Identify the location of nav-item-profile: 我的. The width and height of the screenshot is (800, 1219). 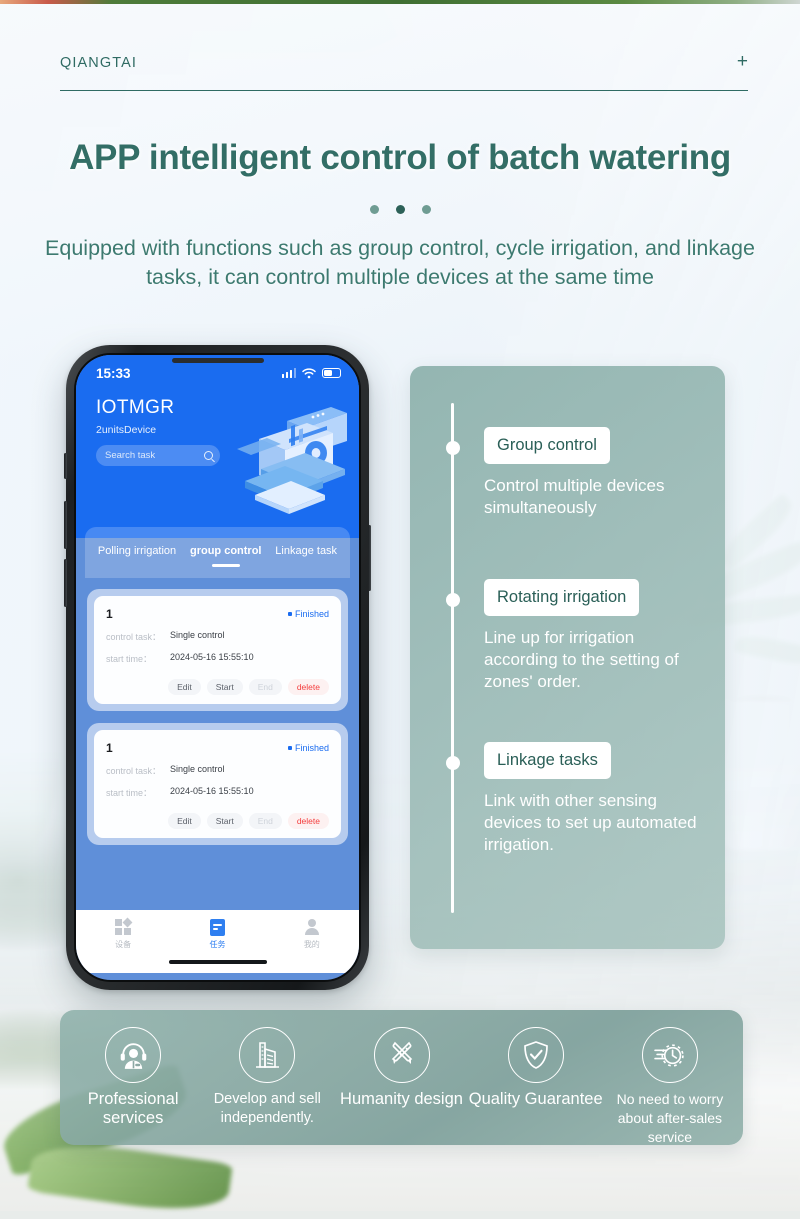
(312, 934).